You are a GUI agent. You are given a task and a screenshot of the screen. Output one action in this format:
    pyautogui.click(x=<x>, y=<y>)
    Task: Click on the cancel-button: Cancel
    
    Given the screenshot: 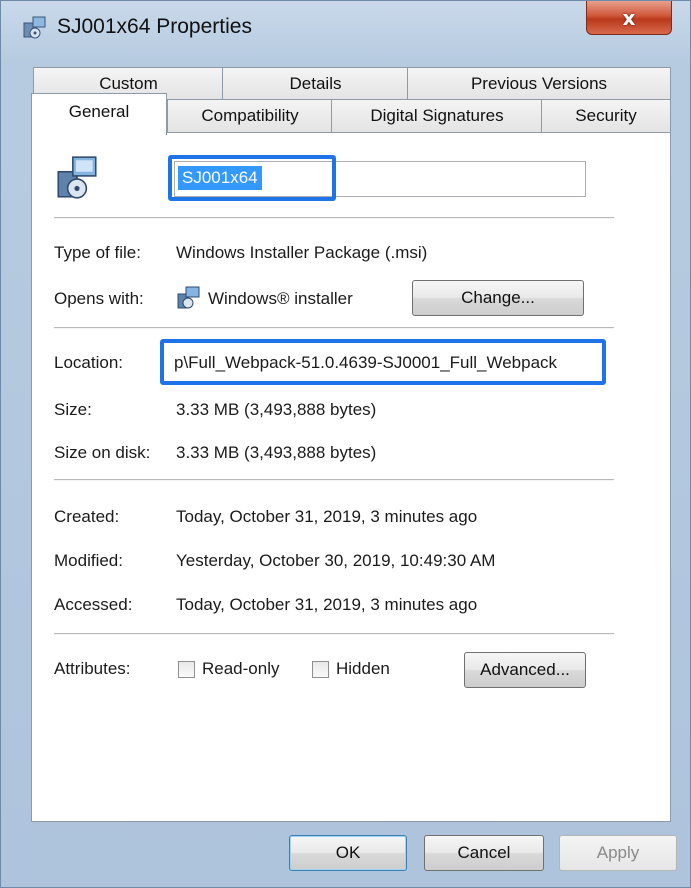 What is the action you would take?
    pyautogui.click(x=484, y=853)
    